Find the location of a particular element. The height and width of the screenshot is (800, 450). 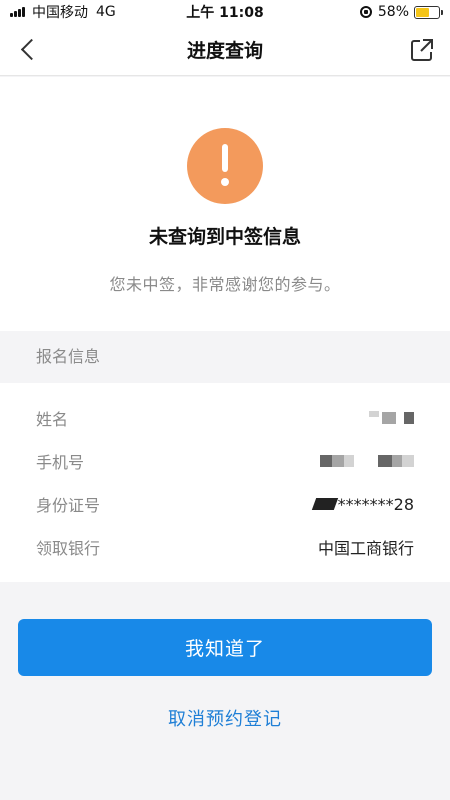

id-mask is located at coordinates (324, 504).